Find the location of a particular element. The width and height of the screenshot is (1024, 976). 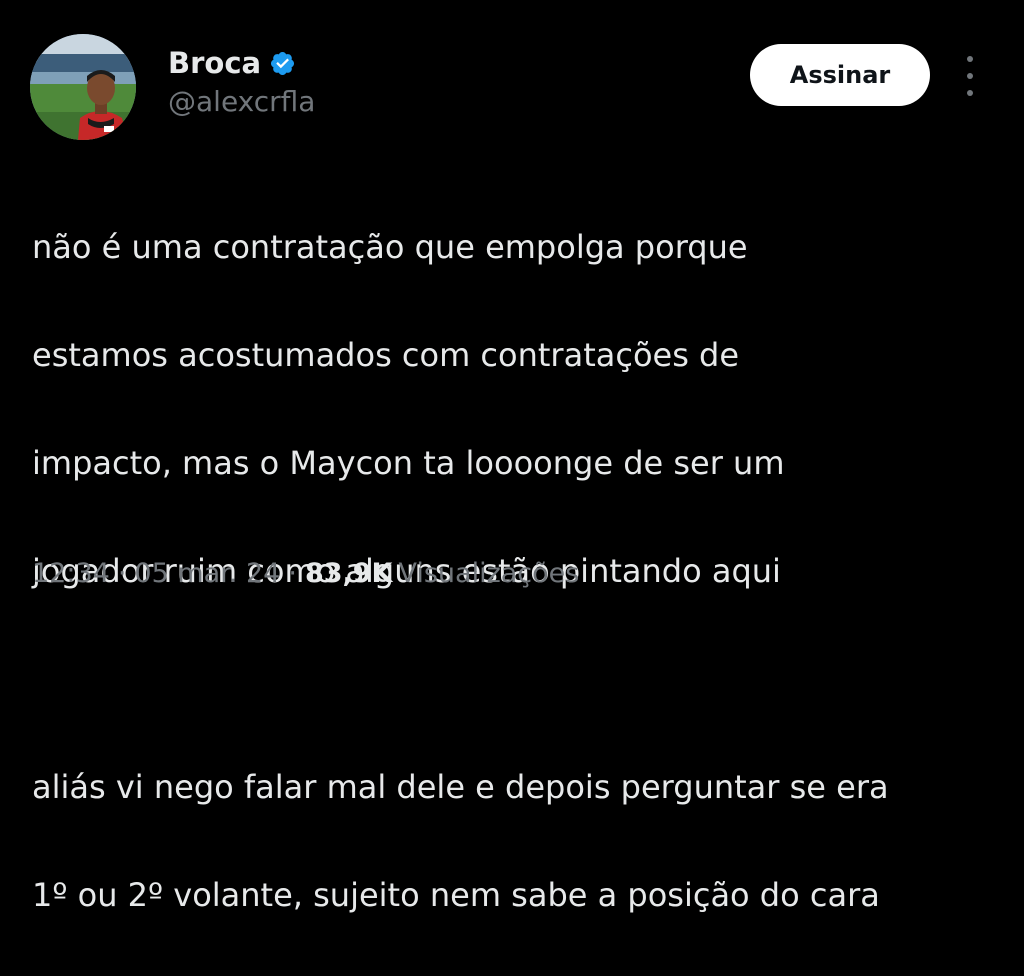

subscribe-button: Assinar is located at coordinates (840, 75).